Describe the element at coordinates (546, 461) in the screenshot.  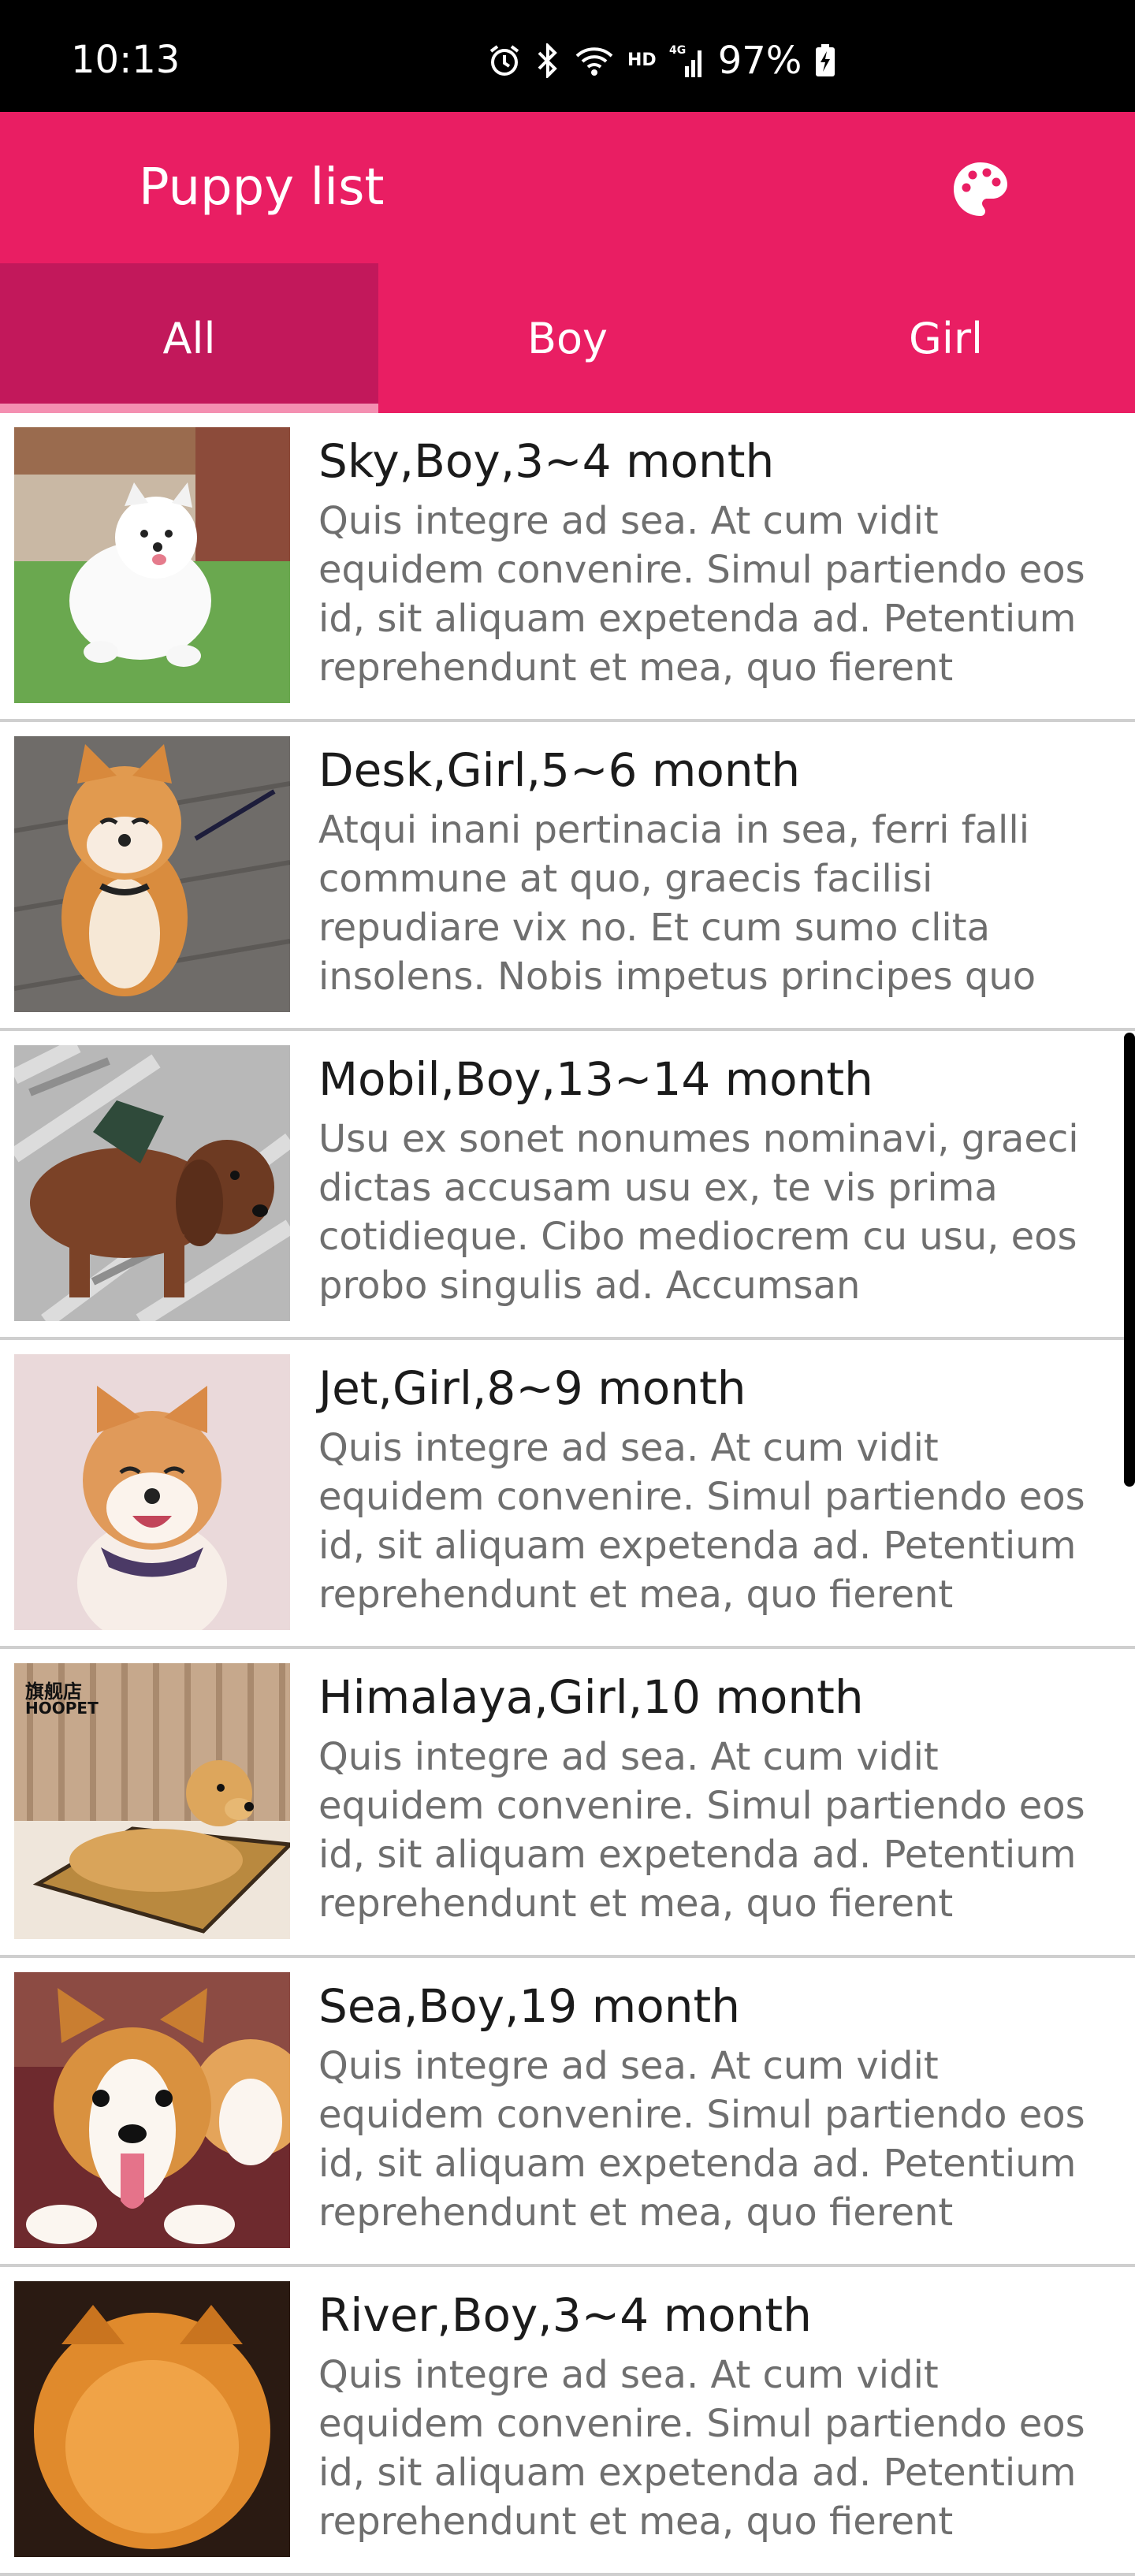
I see `puppy-title: Sky,Boy,3~4 month` at that location.